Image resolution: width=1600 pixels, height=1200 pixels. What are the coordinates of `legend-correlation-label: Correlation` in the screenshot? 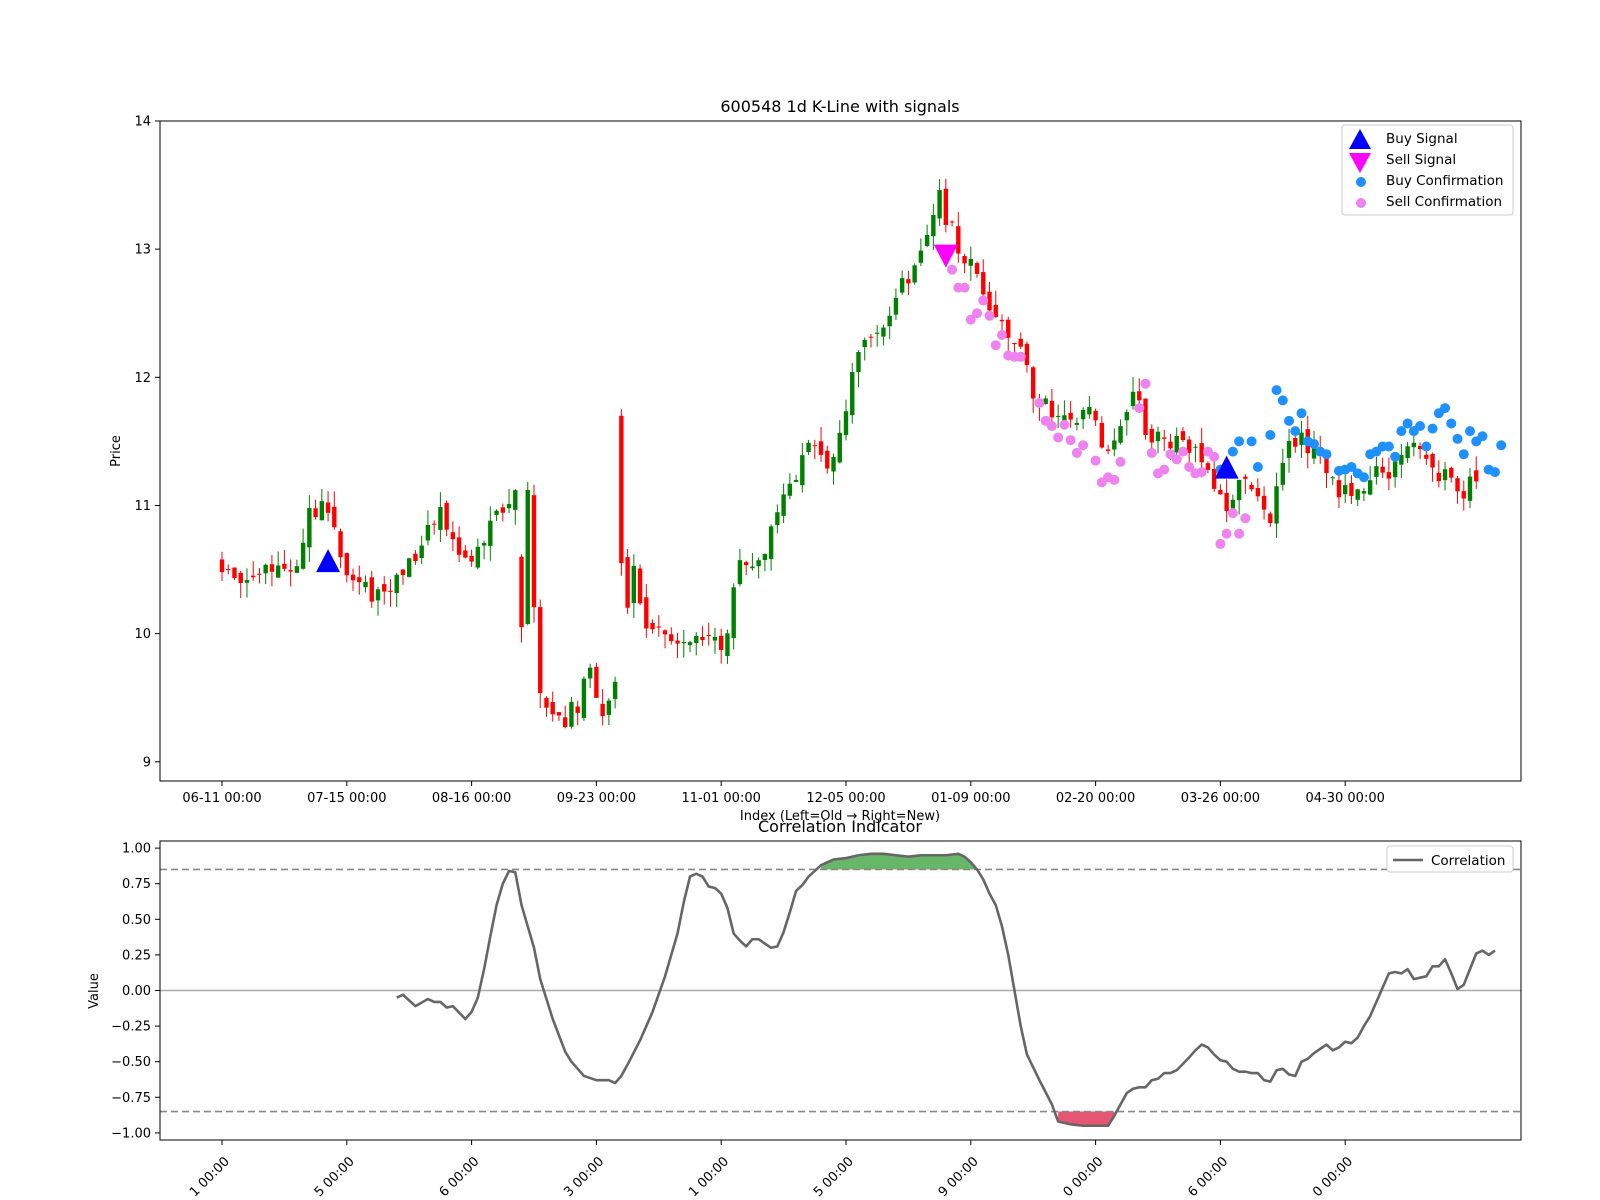 It's located at (1468, 861).